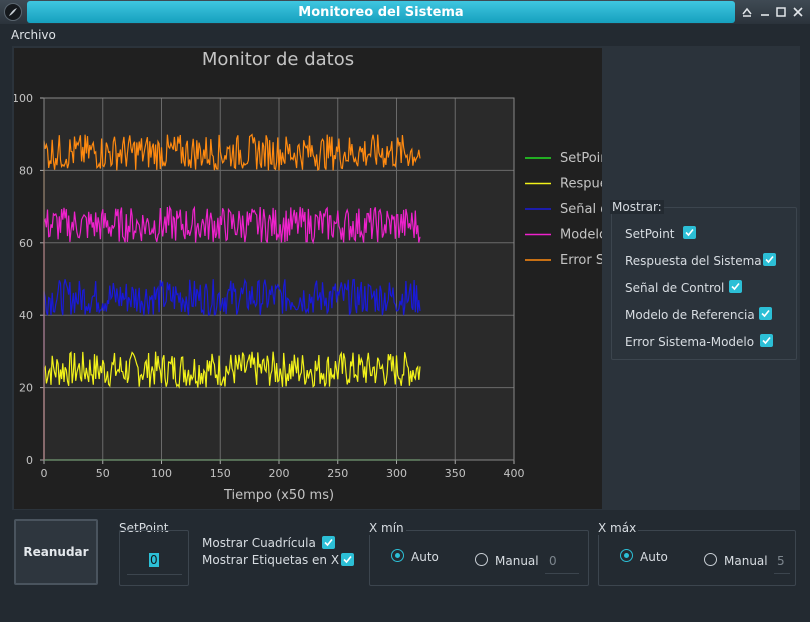 This screenshot has width=810, height=622. What do you see at coordinates (765, 313) in the screenshot?
I see `mostrar-modelo-checkbox` at bounding box center [765, 313].